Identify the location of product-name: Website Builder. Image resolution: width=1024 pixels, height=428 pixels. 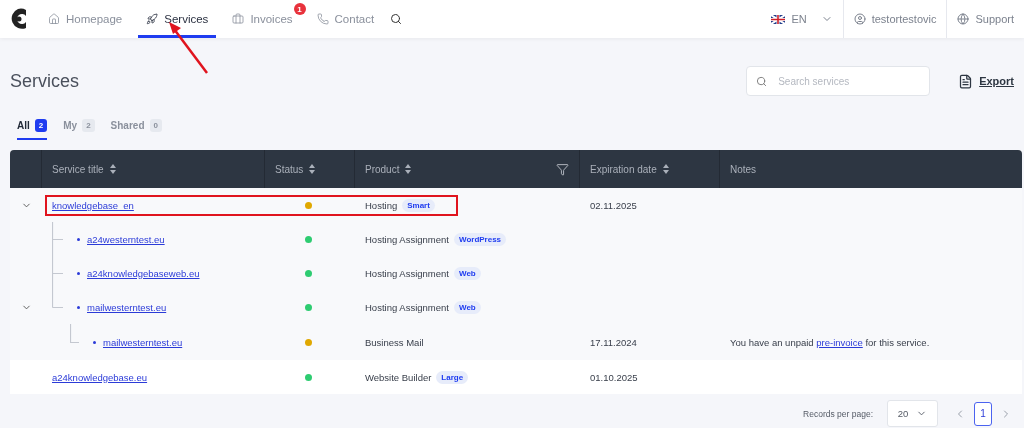
(398, 377).